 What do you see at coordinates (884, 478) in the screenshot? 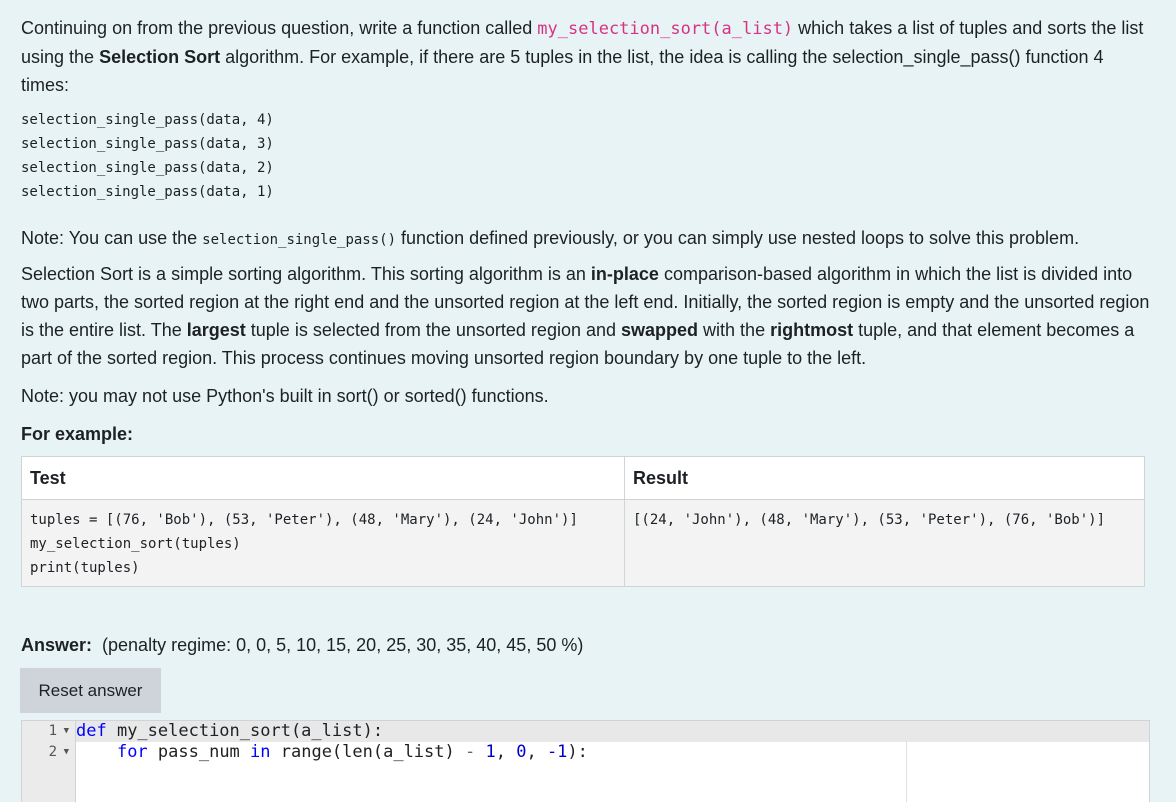
I see `table-header-result: Result` at bounding box center [884, 478].